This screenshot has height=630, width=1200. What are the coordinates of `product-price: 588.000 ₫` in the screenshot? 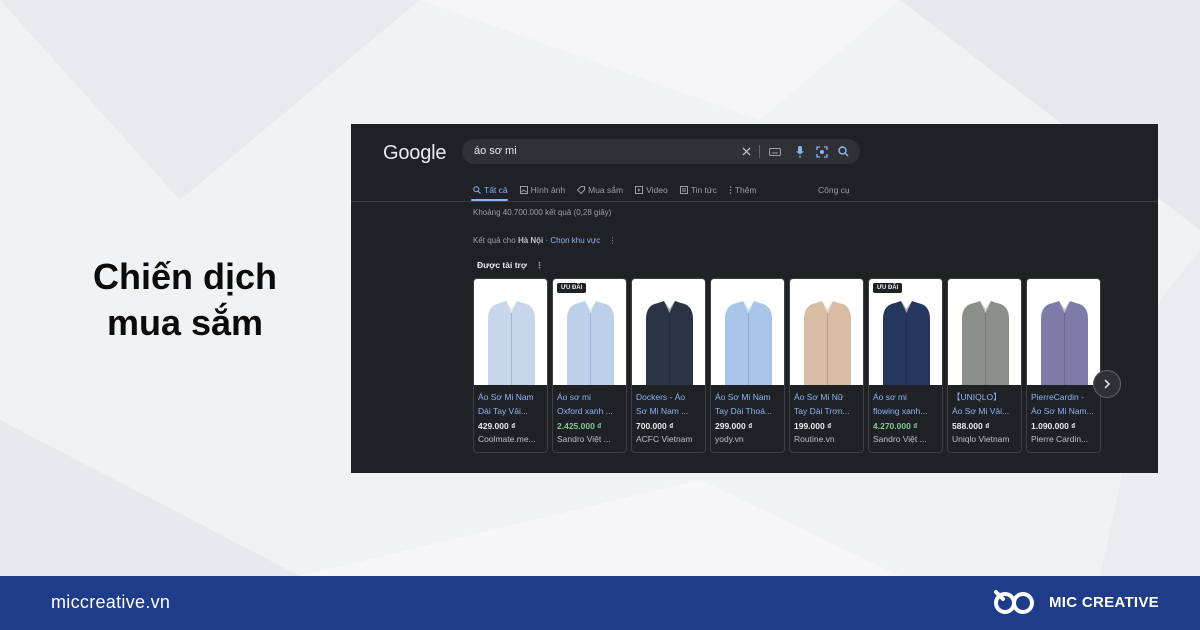 It's located at (971, 426).